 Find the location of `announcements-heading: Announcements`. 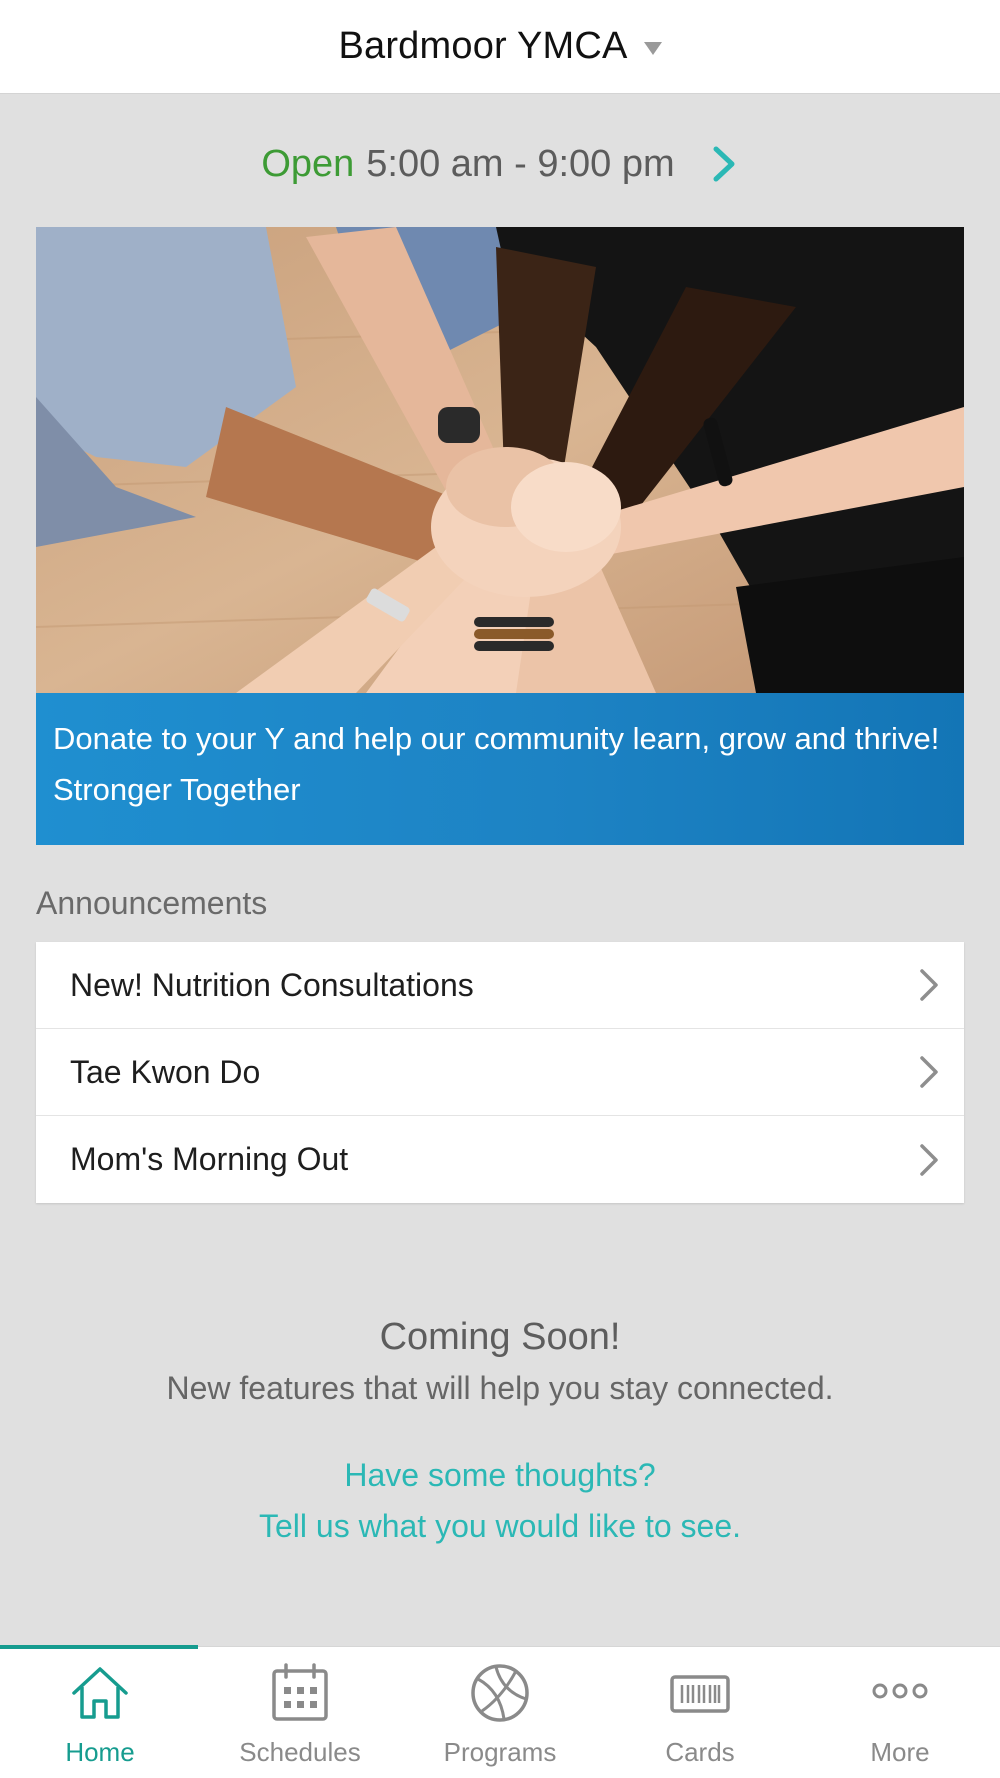

announcements-heading: Announcements is located at coordinates (152, 903).